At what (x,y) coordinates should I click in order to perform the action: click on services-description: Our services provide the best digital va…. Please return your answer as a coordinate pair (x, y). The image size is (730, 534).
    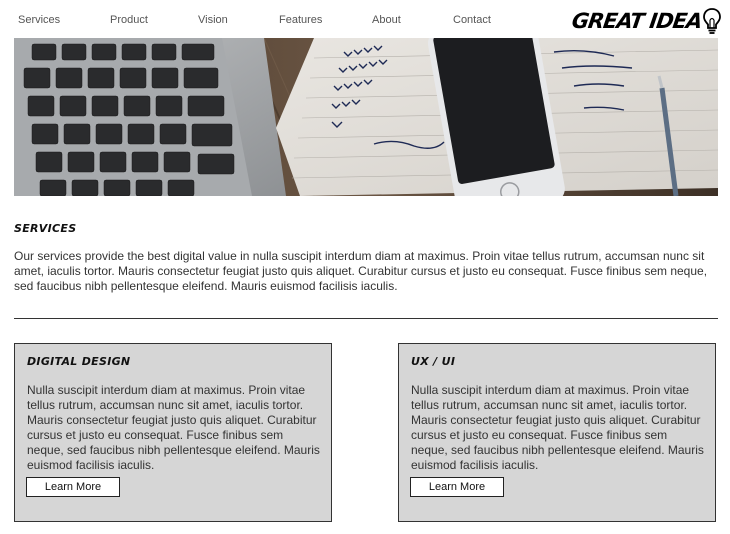
    Looking at the image, I should click on (361, 271).